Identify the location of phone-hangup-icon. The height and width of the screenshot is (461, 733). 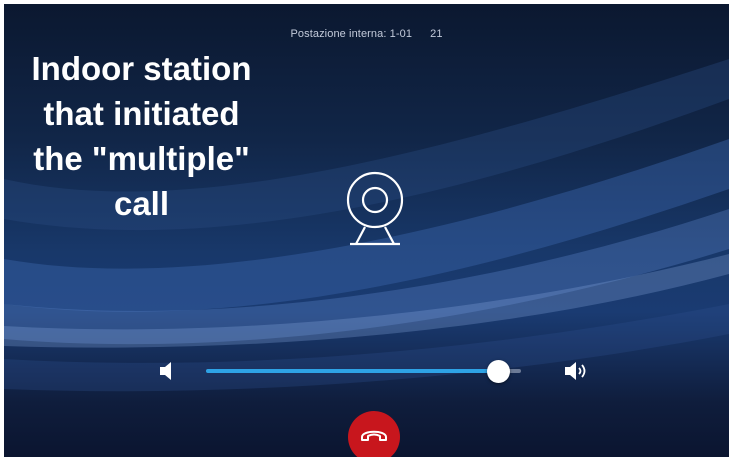
(374, 435).